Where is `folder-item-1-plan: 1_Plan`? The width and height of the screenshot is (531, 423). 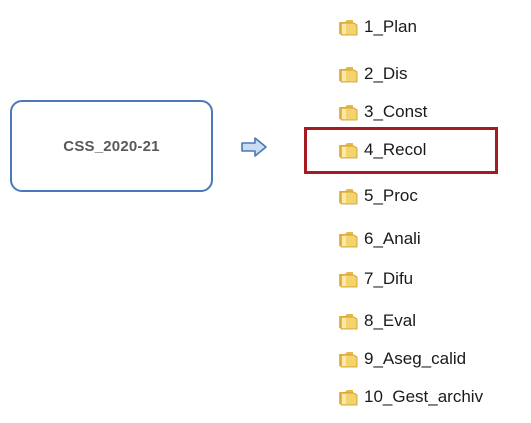 folder-item-1-plan: 1_Plan is located at coordinates (377, 27).